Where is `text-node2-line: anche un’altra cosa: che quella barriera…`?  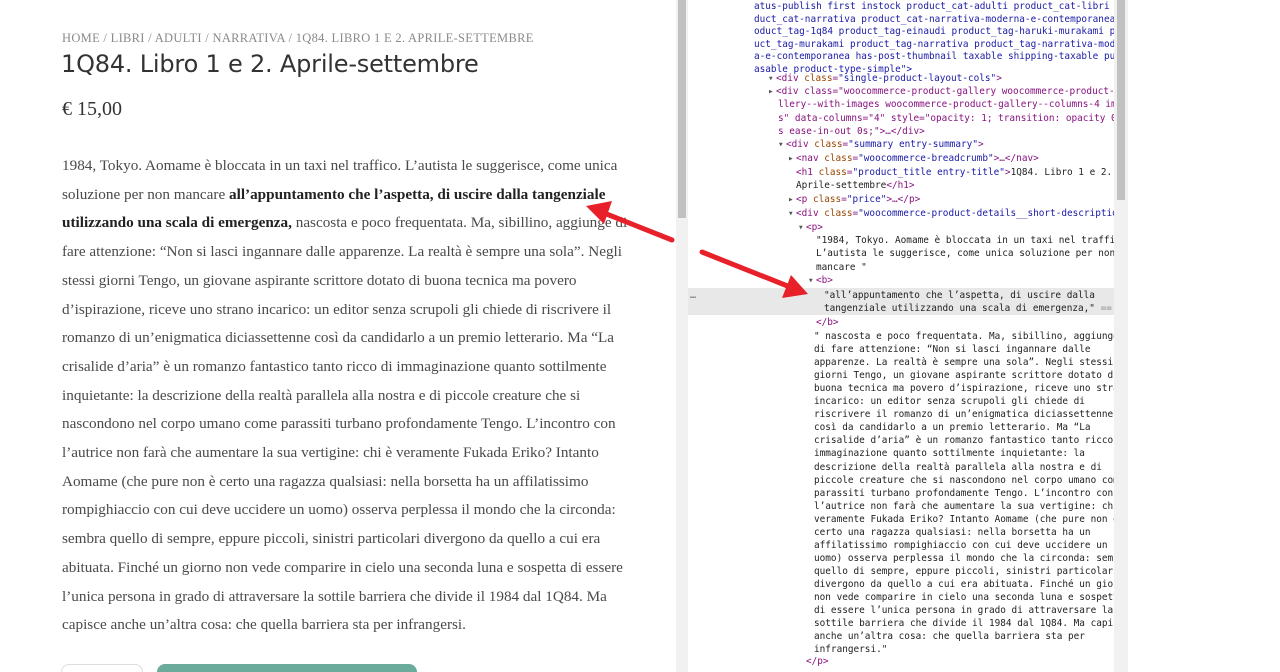
text-node2-line: anche un’altra cosa: che quella barriera… is located at coordinates (949, 637).